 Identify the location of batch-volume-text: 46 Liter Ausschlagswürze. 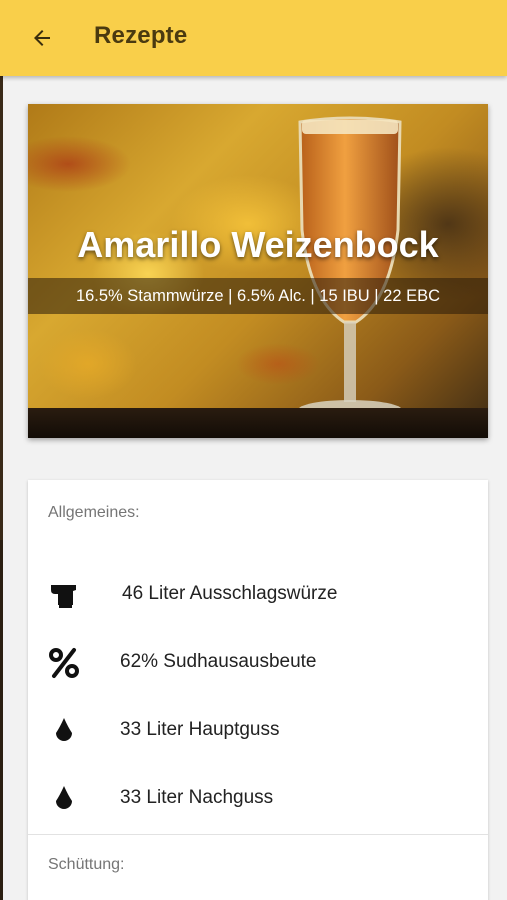
(230, 593).